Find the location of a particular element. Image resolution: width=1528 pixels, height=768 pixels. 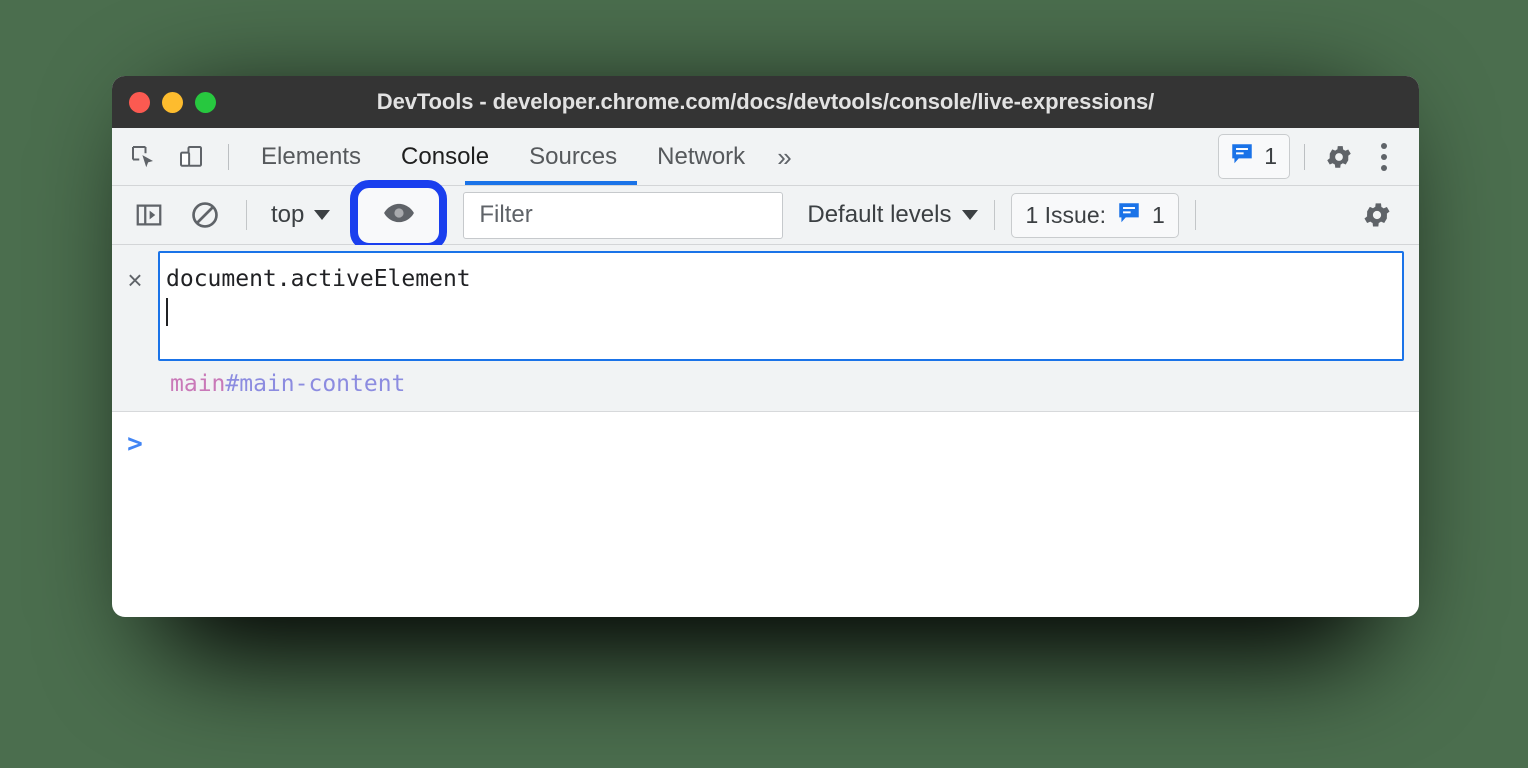

live-expression-result: main#main-content is located at coordinates (765, 386).